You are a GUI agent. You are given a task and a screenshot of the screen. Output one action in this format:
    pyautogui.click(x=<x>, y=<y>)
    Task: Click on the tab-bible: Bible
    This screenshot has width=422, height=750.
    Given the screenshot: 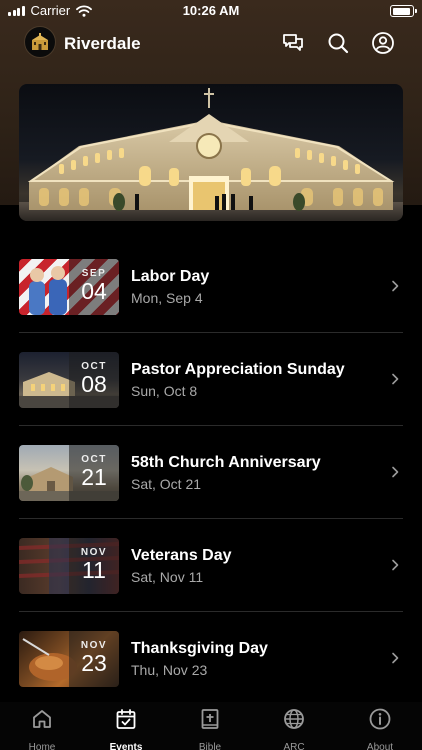 What is the action you would take?
    pyautogui.click(x=210, y=728)
    